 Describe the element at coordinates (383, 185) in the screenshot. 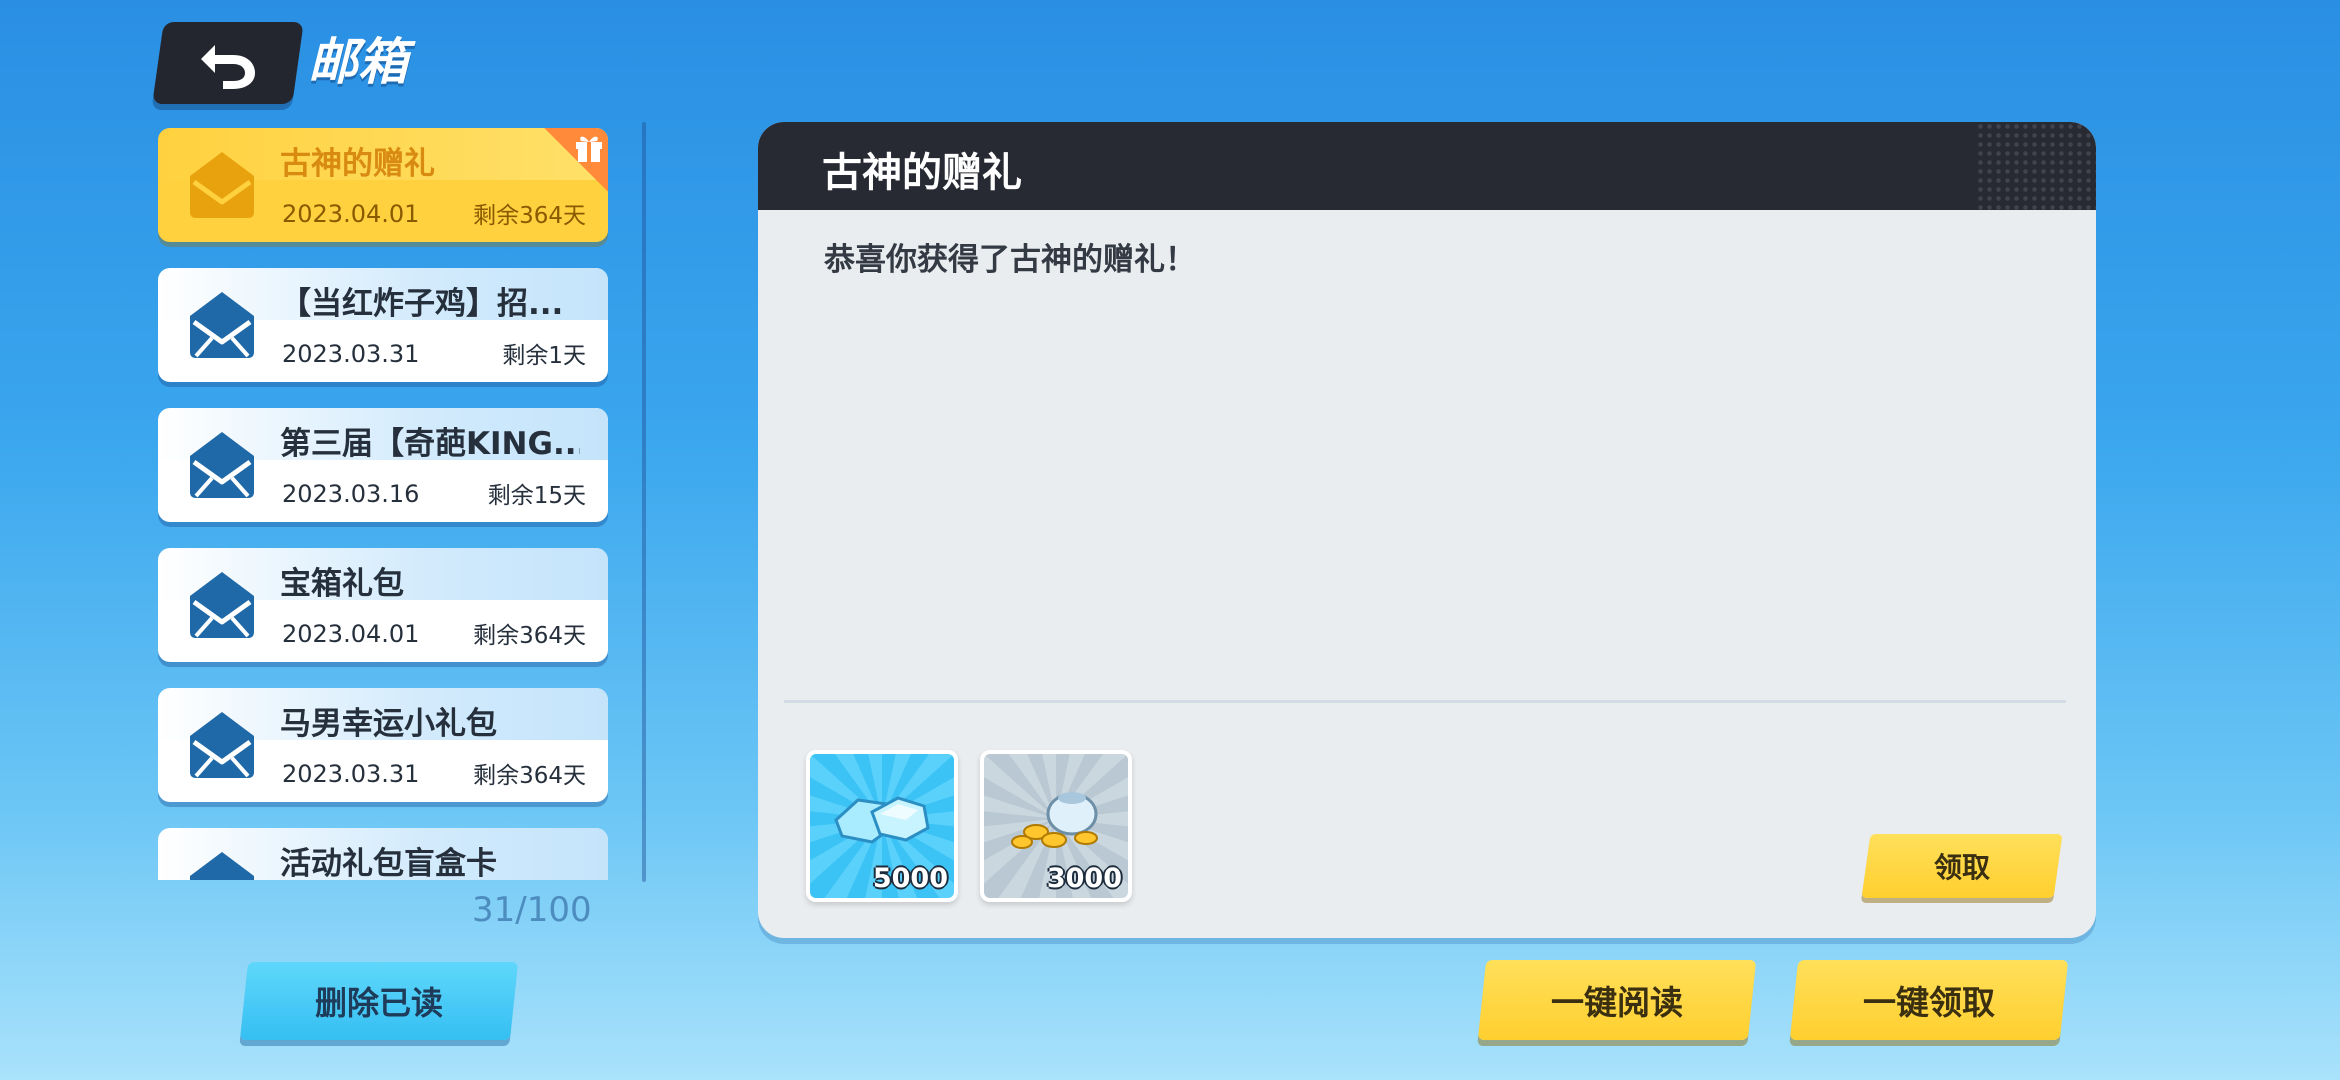

I see `mail-item-selected: 古神的赠礼 2023.04.01 剩余364天` at that location.